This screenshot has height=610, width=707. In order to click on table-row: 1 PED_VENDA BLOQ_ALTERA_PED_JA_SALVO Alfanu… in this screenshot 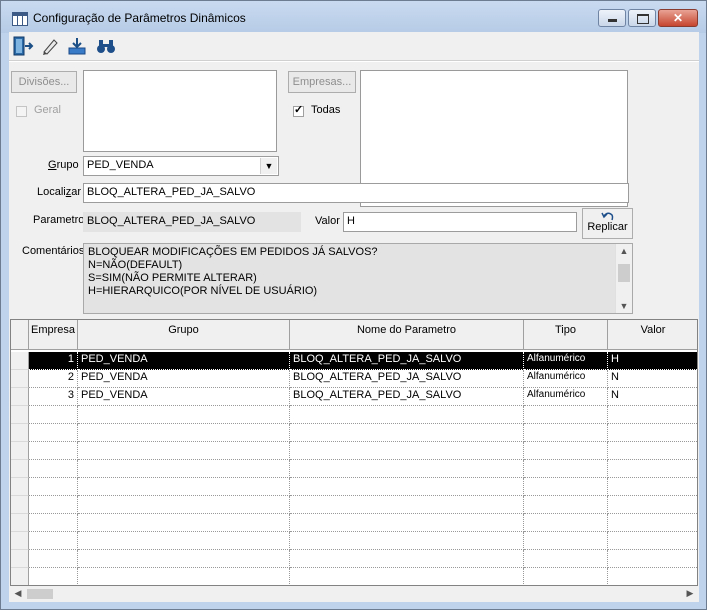, I will do `click(354, 361)`.